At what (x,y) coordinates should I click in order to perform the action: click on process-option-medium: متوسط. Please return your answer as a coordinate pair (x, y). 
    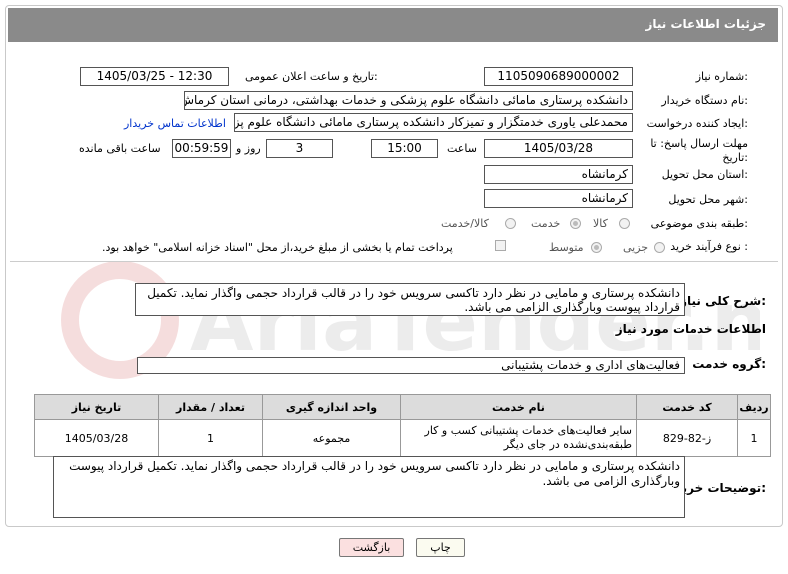
    Looking at the image, I should click on (566, 247).